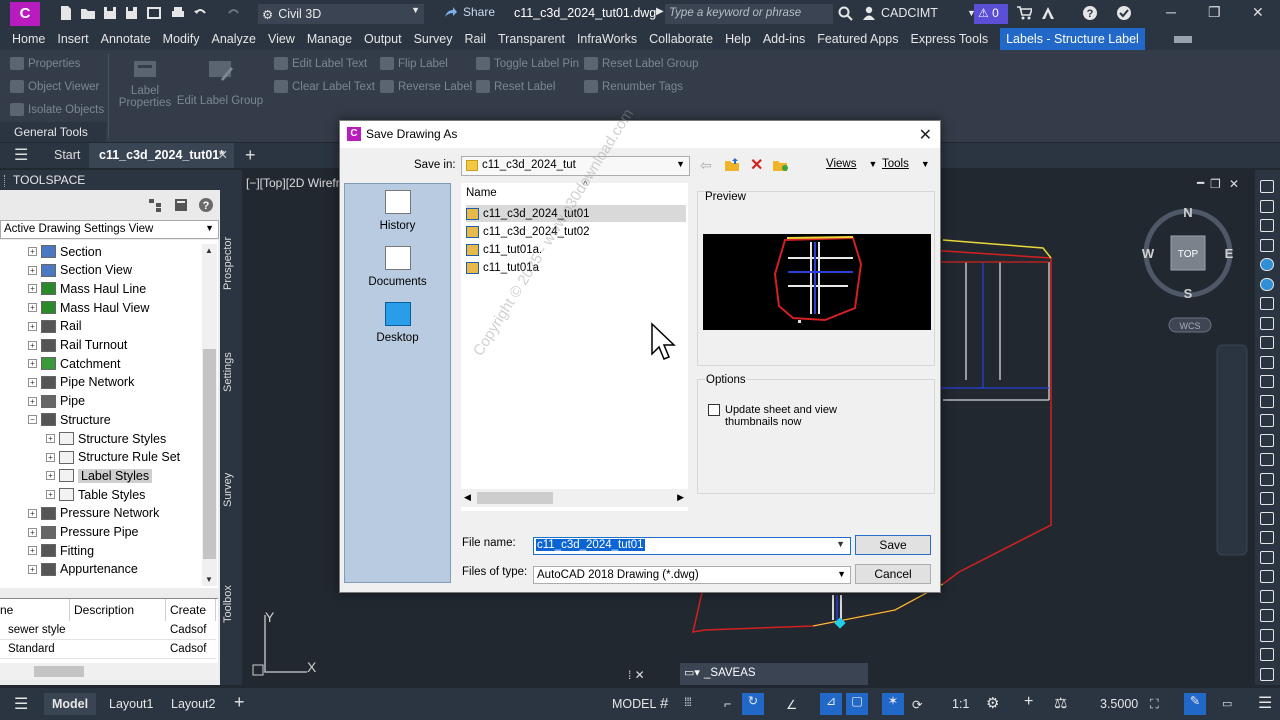  I want to click on tree-node-pressure-pipe: + Pressure Pipe, so click(83, 532).